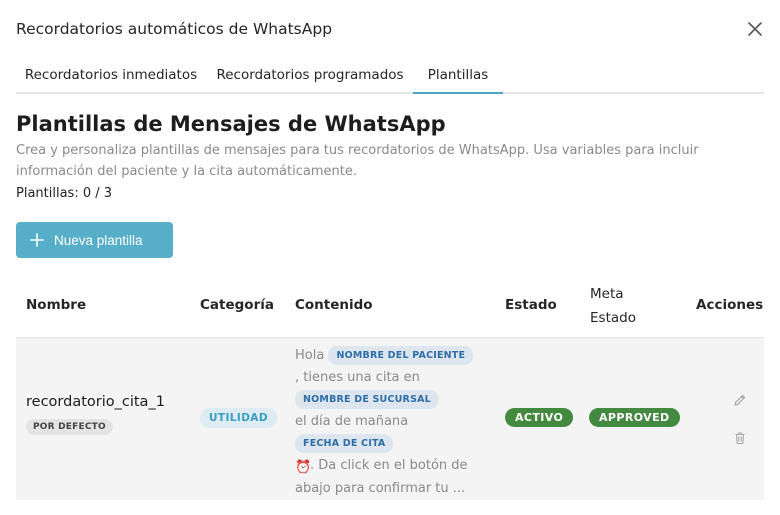 This screenshot has height=515, width=780. Describe the element at coordinates (401, 355) in the screenshot. I see `variable-chip-patient-name: NOMBRE DEL PACIENTE` at that location.